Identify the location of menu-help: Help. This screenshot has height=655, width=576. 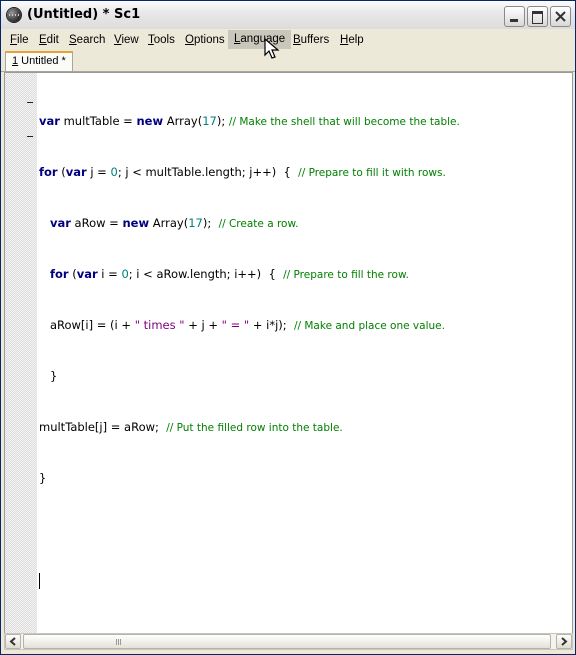
(352, 40).